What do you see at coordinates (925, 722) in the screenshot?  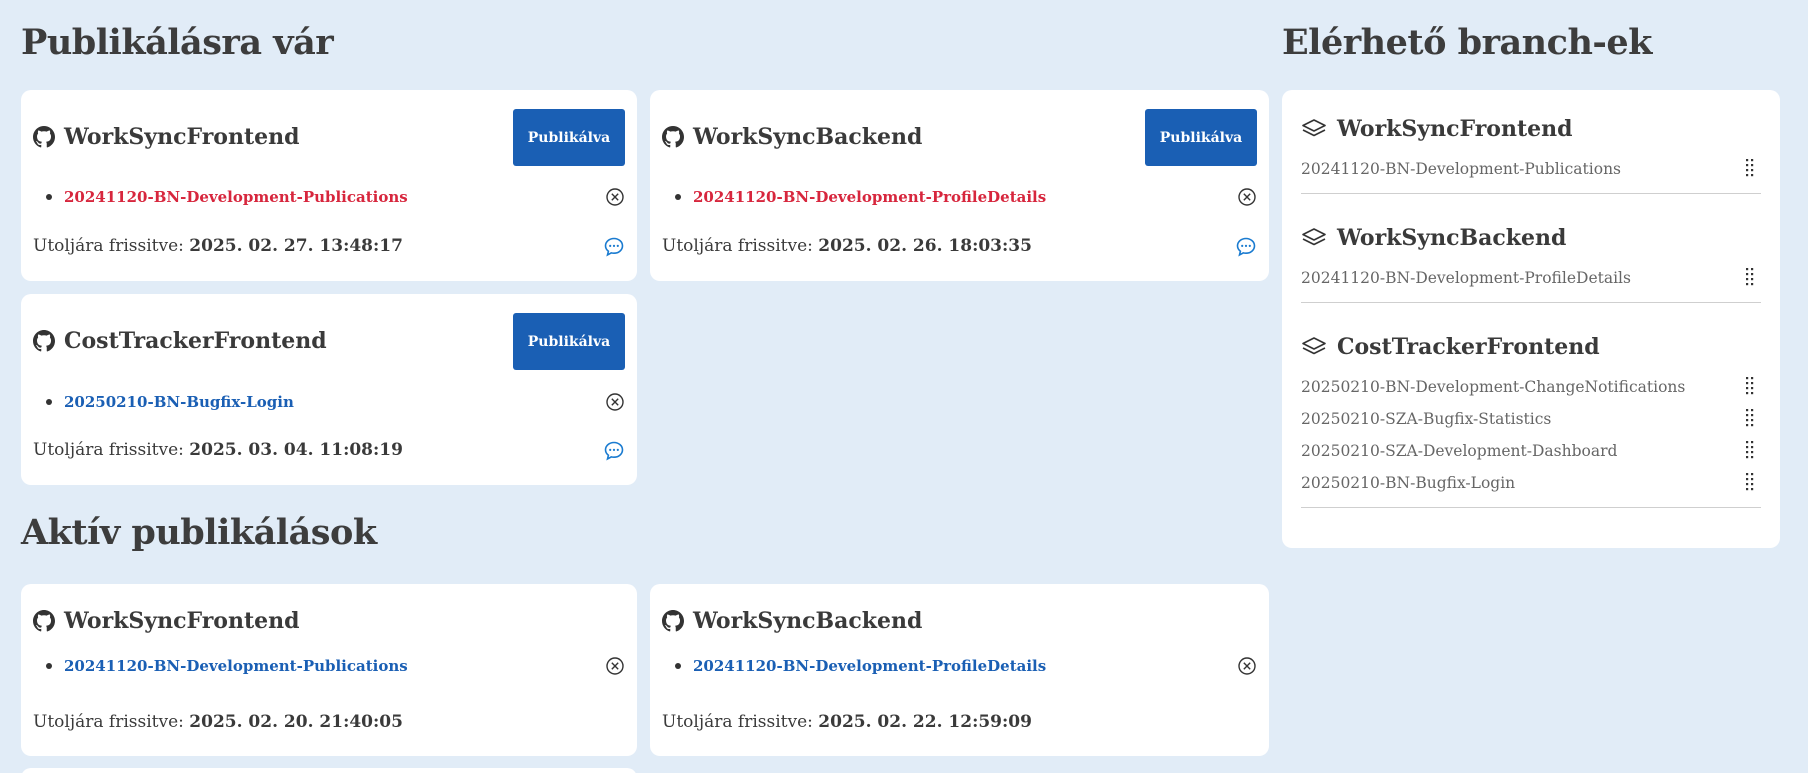 I see `updated-value: 2025. 02. 22. 12:59:09` at bounding box center [925, 722].